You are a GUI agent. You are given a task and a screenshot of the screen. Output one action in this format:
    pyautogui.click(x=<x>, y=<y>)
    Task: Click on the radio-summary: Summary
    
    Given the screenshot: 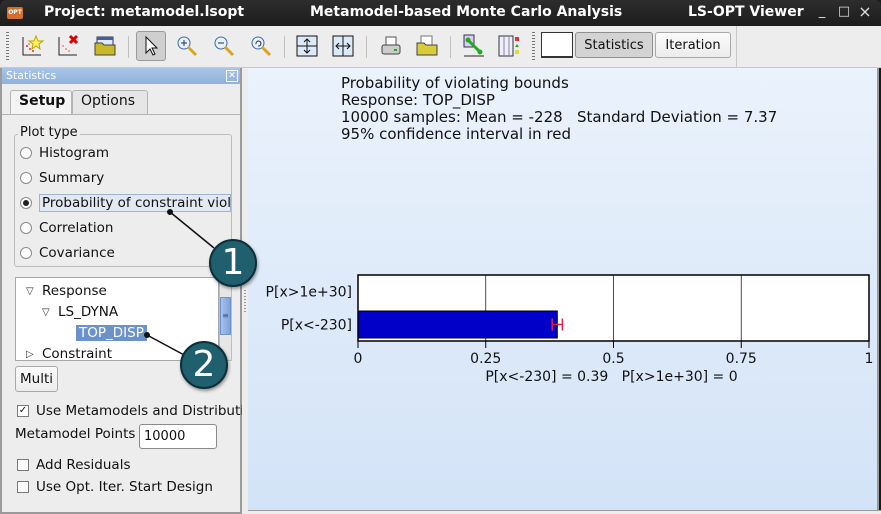 What is the action you would take?
    pyautogui.click(x=62, y=178)
    